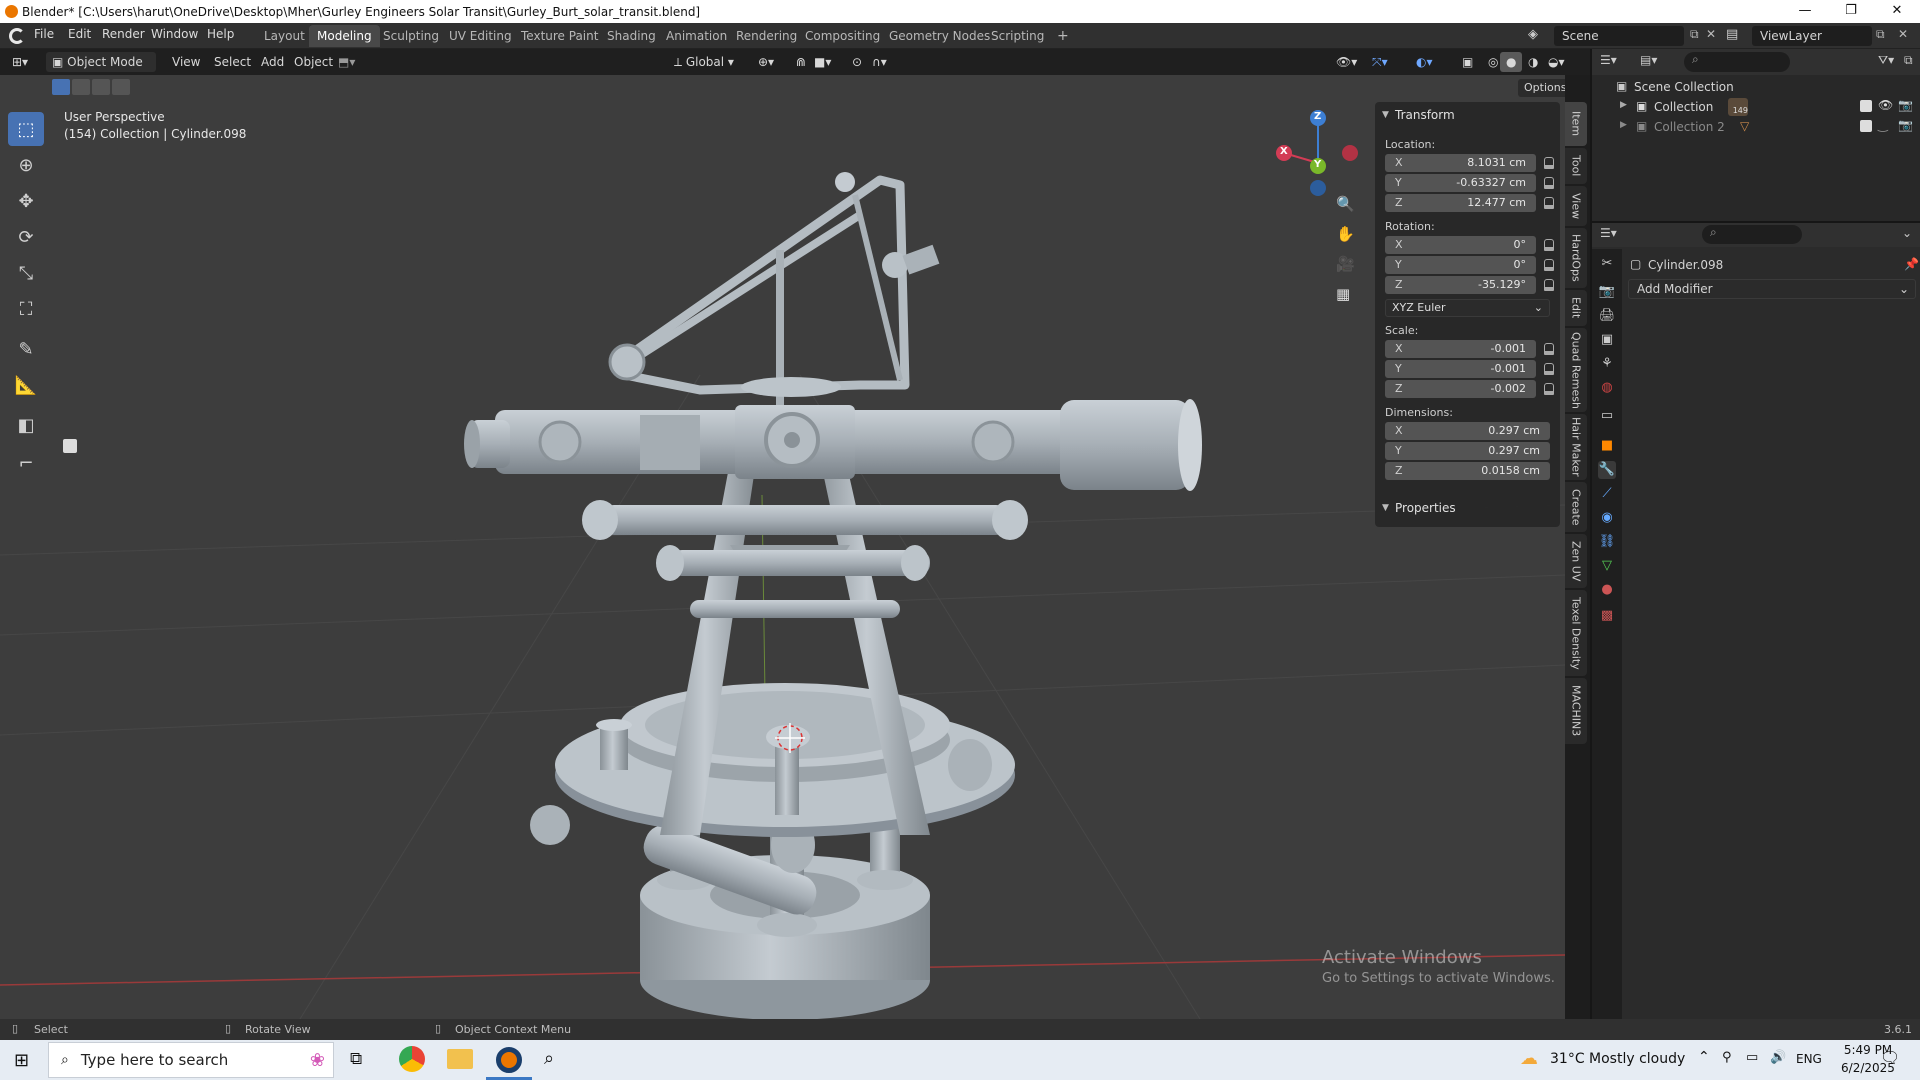 This screenshot has width=1920, height=1080. I want to click on outliner-row-collection-2: ▶ ▣ Collection 2 ▽ ‿ 📷, so click(1756, 127).